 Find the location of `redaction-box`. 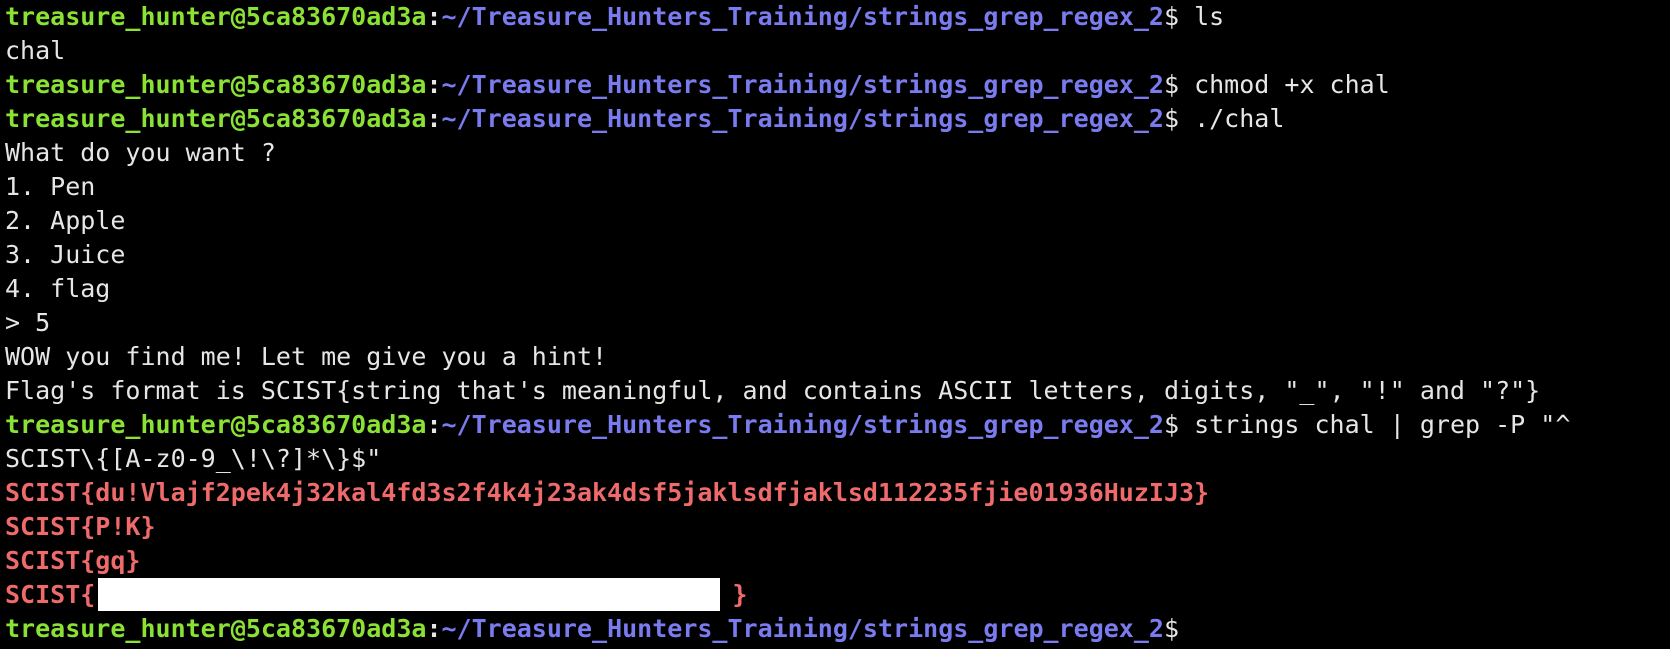

redaction-box is located at coordinates (409, 594).